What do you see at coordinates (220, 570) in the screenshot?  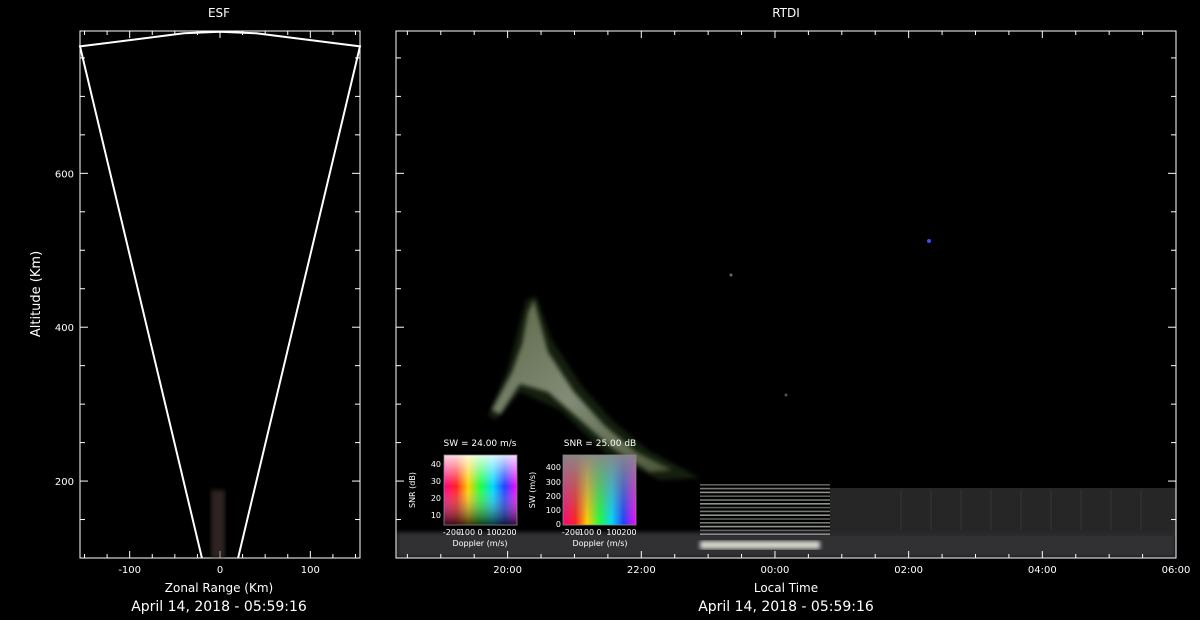 I see `esf-x-tick-label: 0` at bounding box center [220, 570].